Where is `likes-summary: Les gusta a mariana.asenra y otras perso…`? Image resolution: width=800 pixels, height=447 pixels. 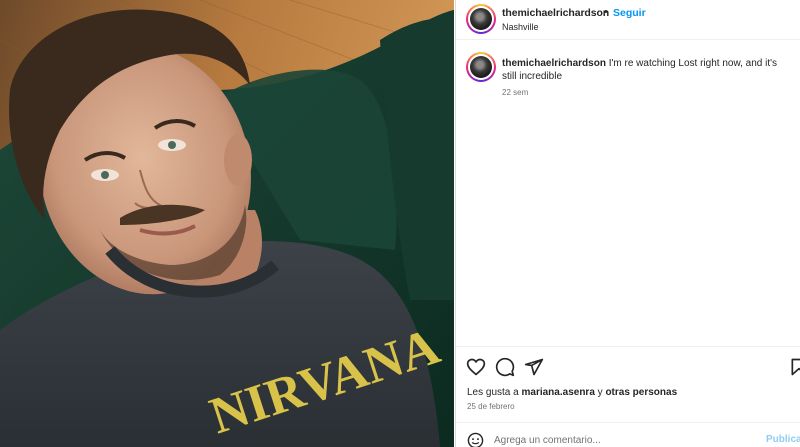 likes-summary: Les gusta a mariana.asenra y otras perso… is located at coordinates (572, 392).